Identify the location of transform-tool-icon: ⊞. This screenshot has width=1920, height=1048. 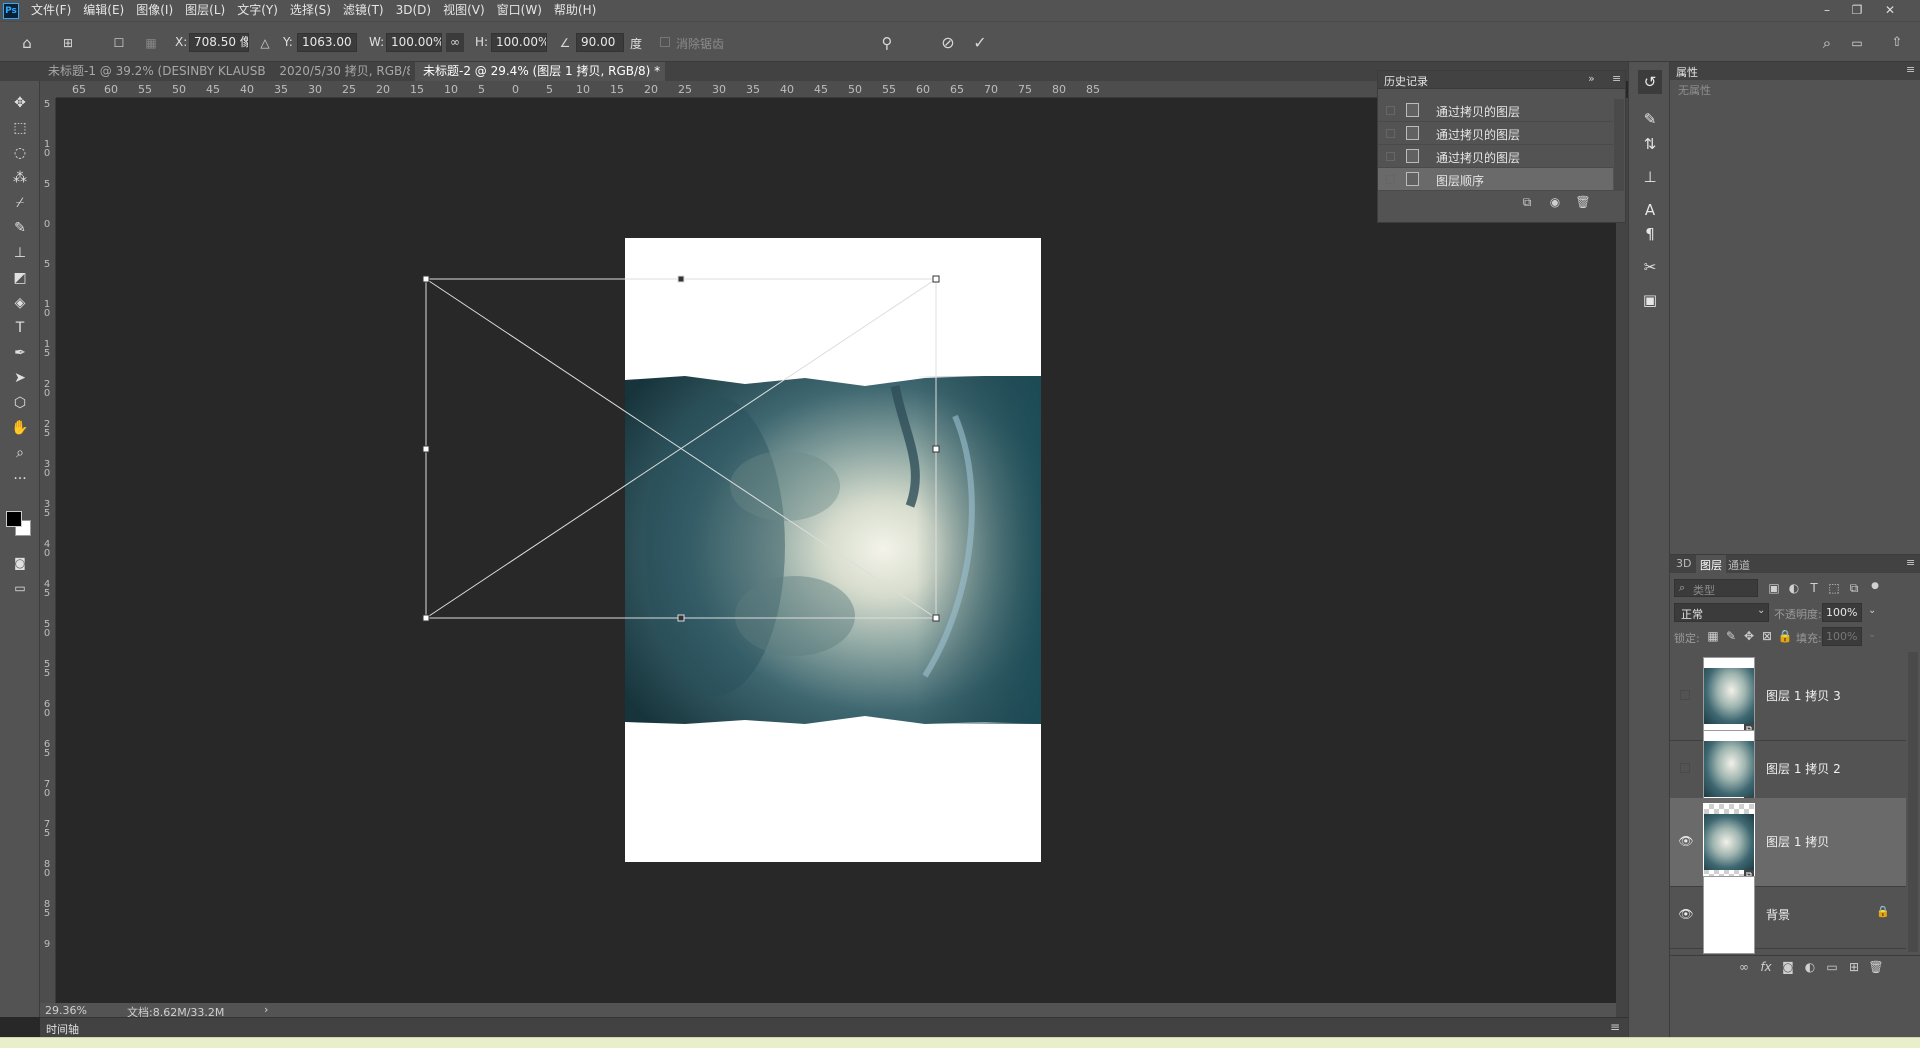
(68, 43).